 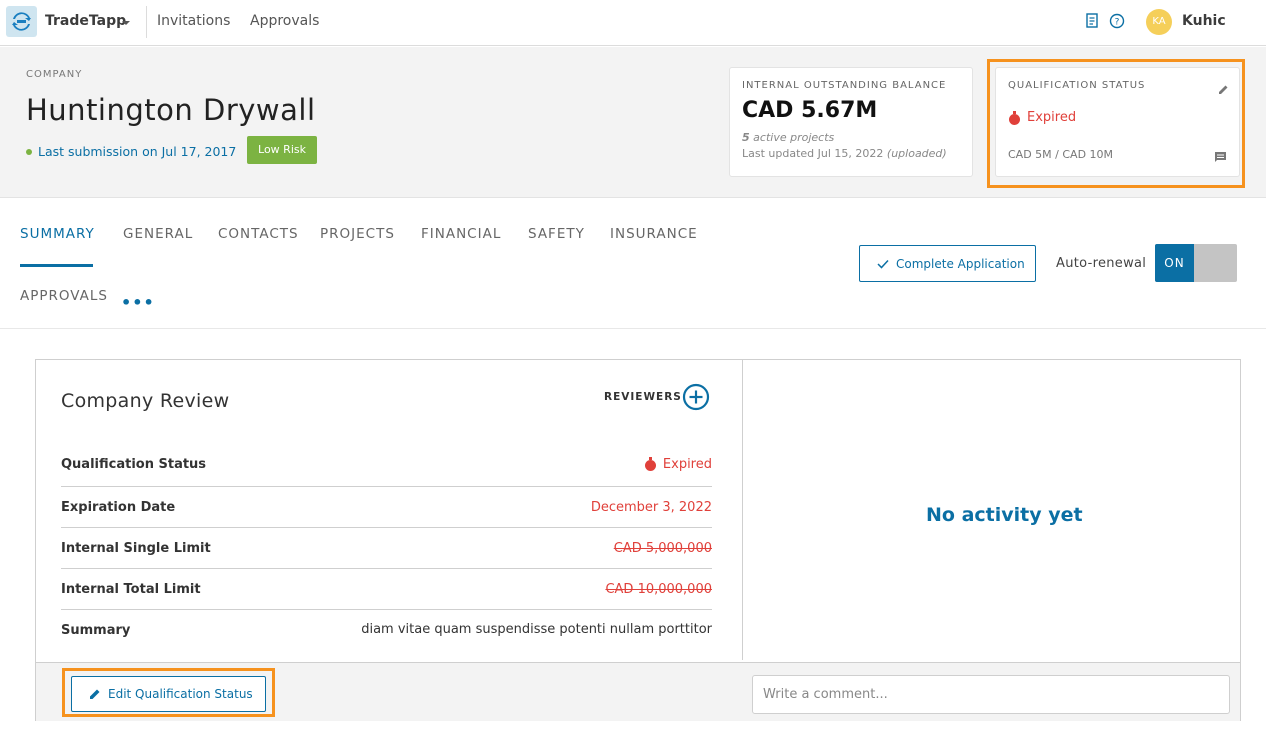 What do you see at coordinates (794, 137) in the screenshot?
I see `active-projects-text: active projects` at bounding box center [794, 137].